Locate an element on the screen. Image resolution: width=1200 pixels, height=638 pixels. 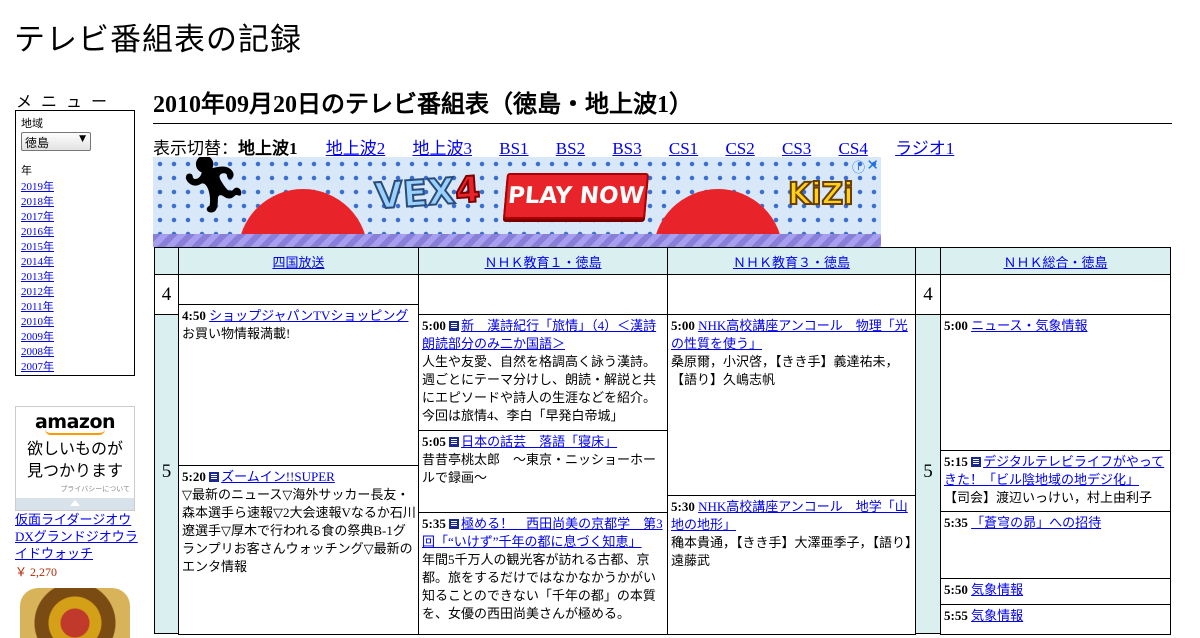
channel-link: 四国放送 is located at coordinates (298, 262).